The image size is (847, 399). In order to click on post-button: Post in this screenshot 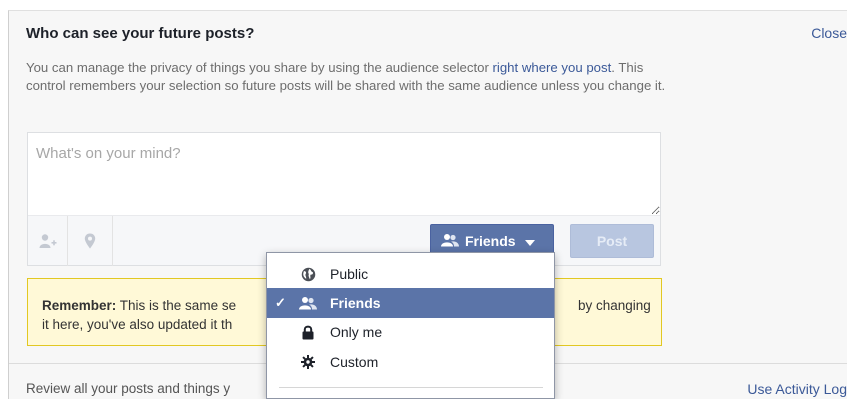, I will do `click(612, 241)`.